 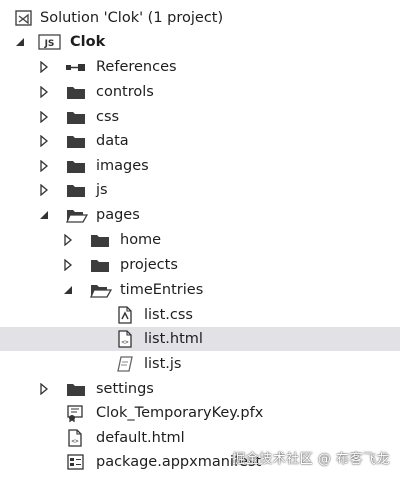 What do you see at coordinates (136, 67) in the screenshot?
I see `references-label: References` at bounding box center [136, 67].